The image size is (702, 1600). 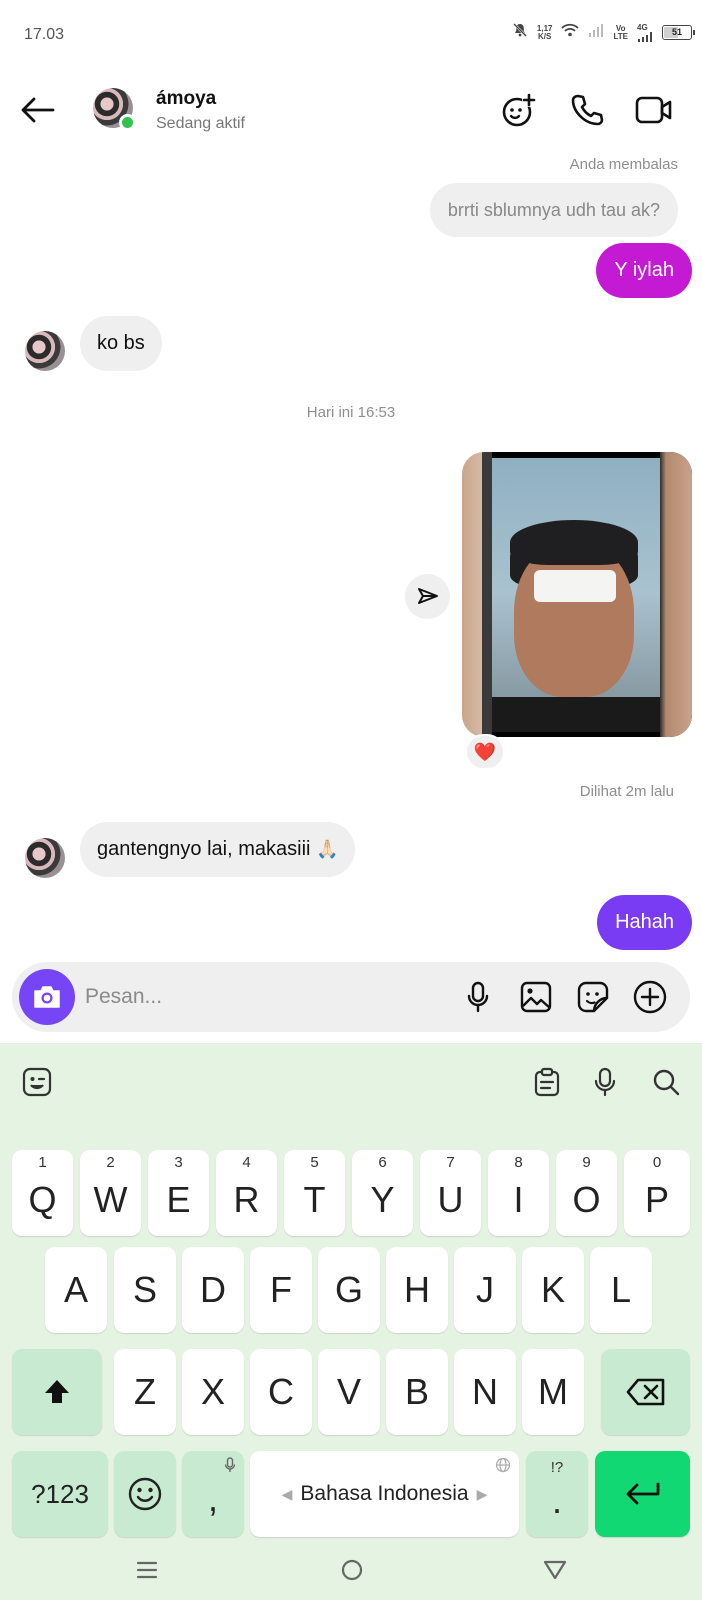 I want to click on status-time: 17.03, so click(x=44, y=34).